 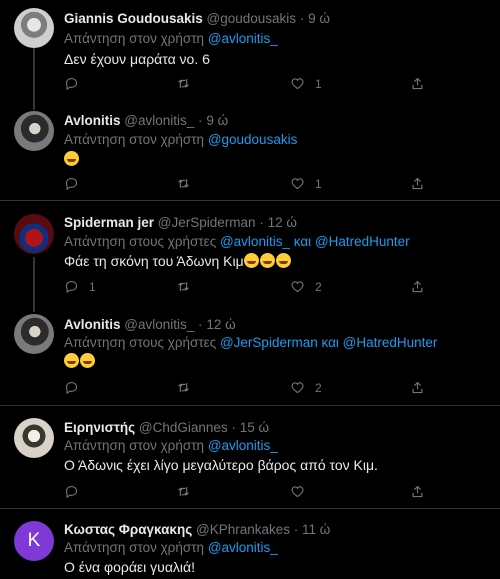 I want to click on handle: @KPhrankakes, so click(x=243, y=529).